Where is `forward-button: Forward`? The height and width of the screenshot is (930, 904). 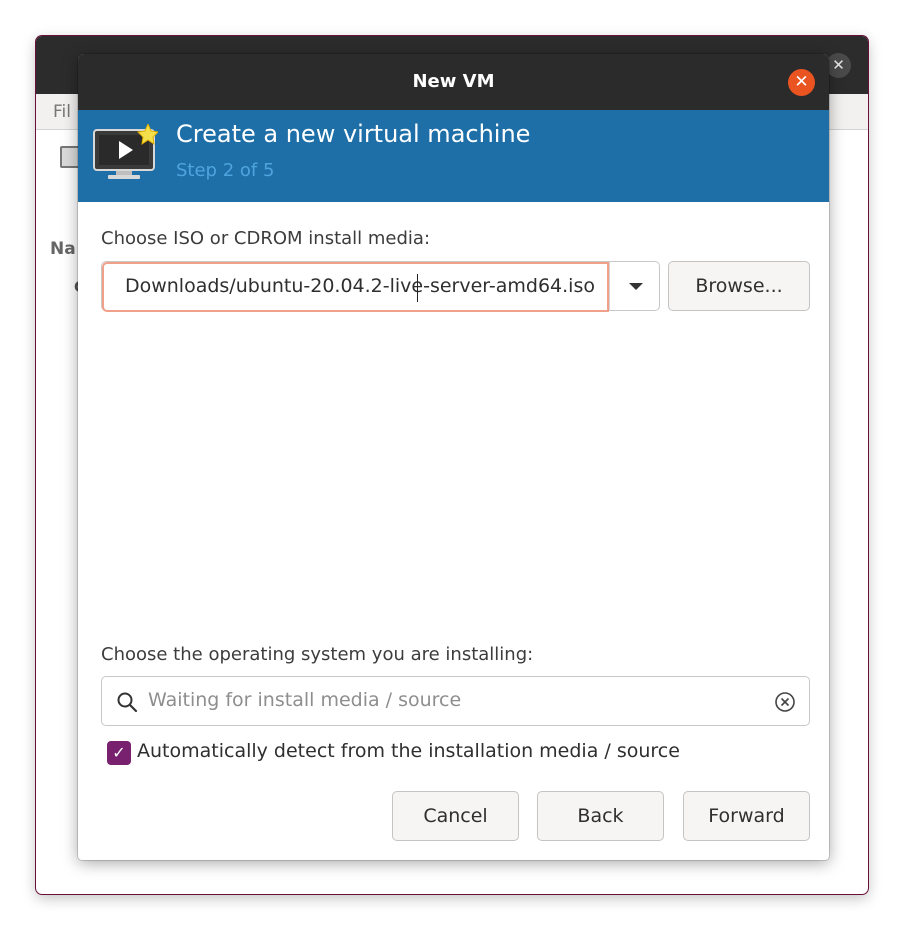
forward-button: Forward is located at coordinates (746, 816).